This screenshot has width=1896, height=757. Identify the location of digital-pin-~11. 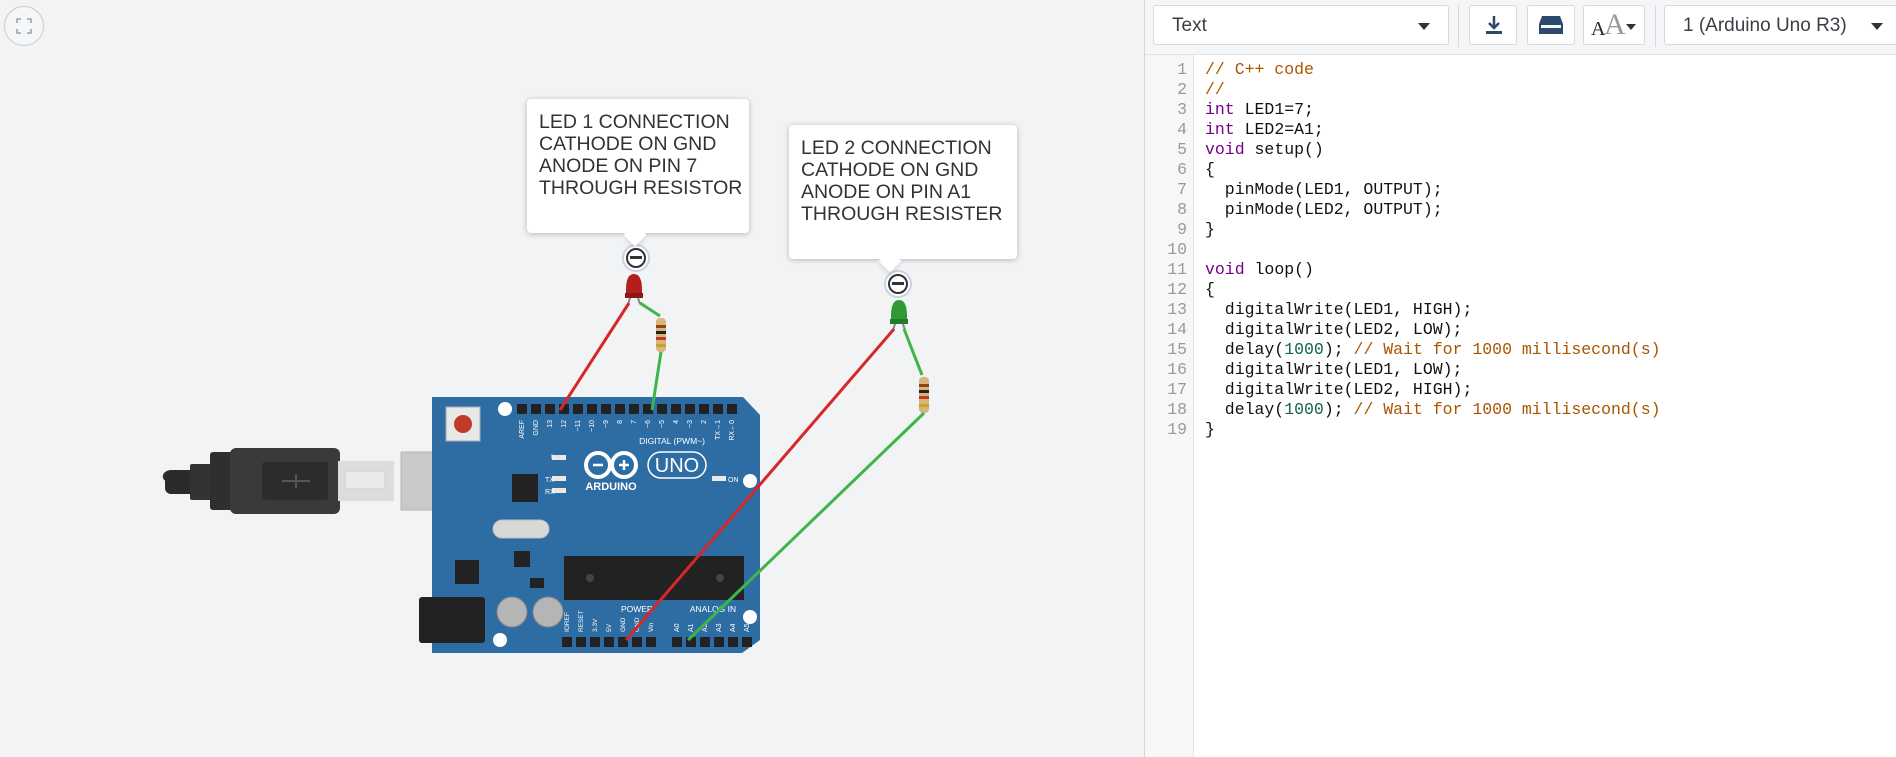
(578, 409).